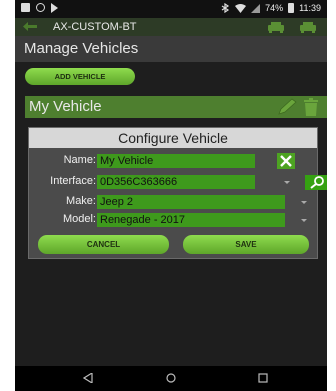 This screenshot has height=391, width=336. What do you see at coordinates (176, 107) in the screenshot?
I see `vehicle-list-item: My Vehicle` at bounding box center [176, 107].